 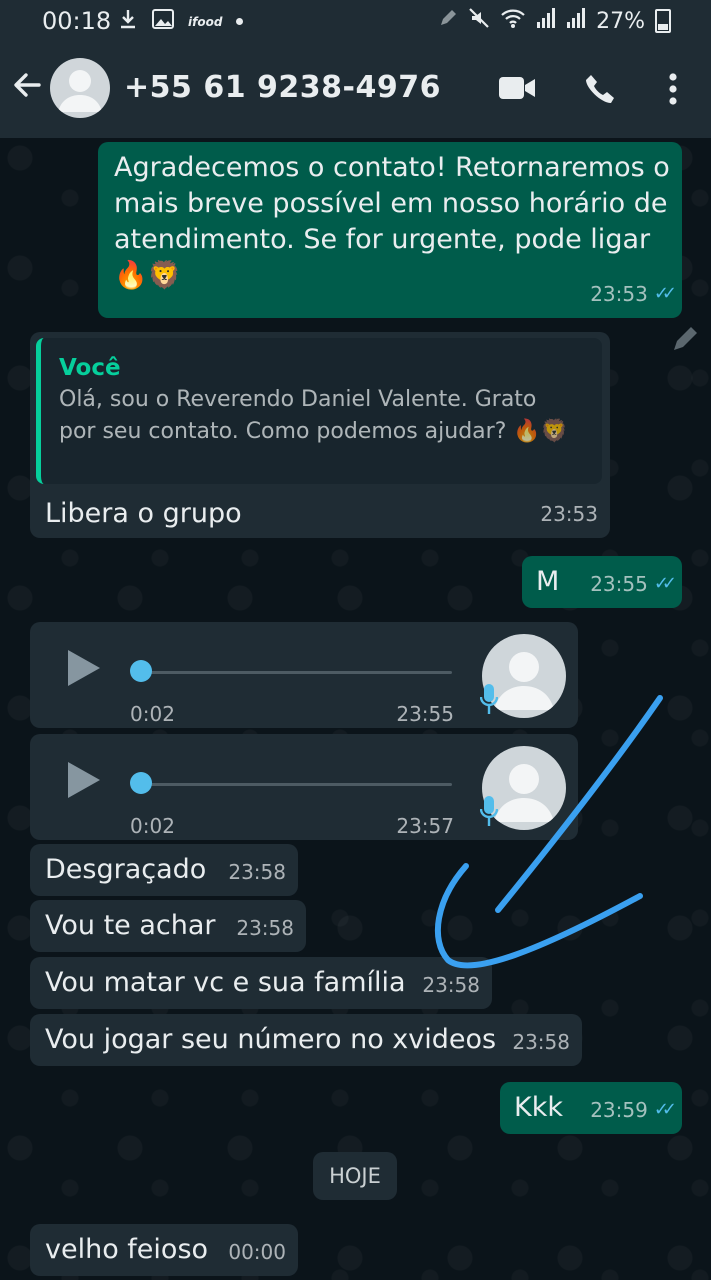 I want to click on dot-icon, so click(x=240, y=21).